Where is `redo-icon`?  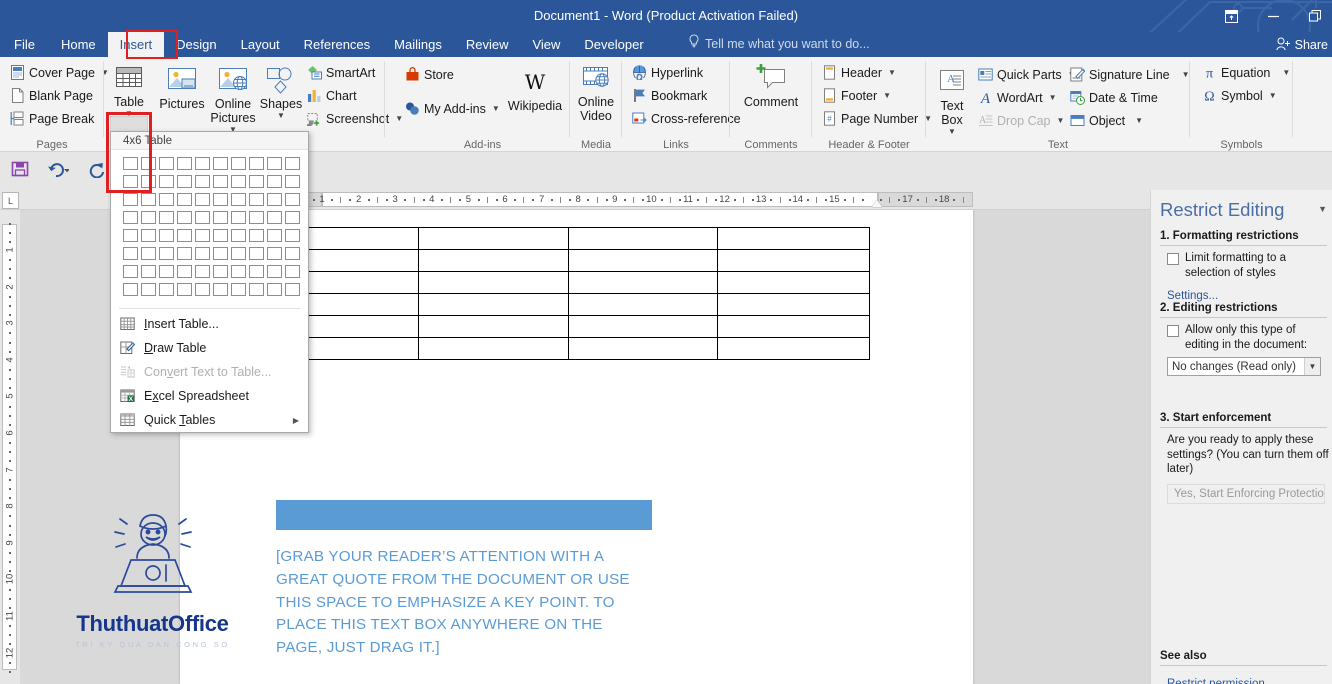 redo-icon is located at coordinates (96, 169).